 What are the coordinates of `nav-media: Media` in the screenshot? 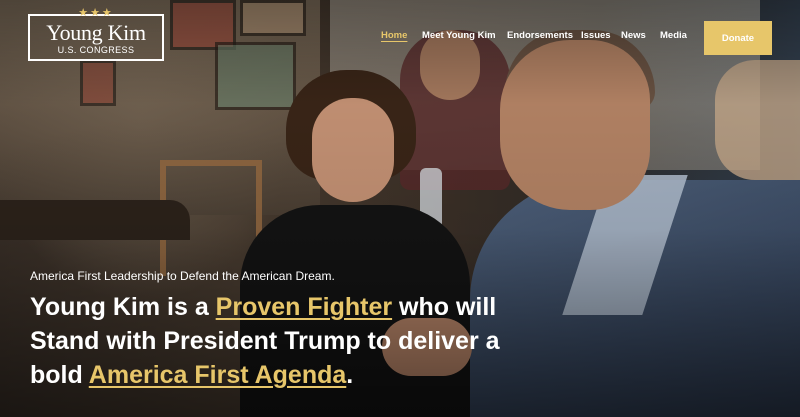 It's located at (673, 35).